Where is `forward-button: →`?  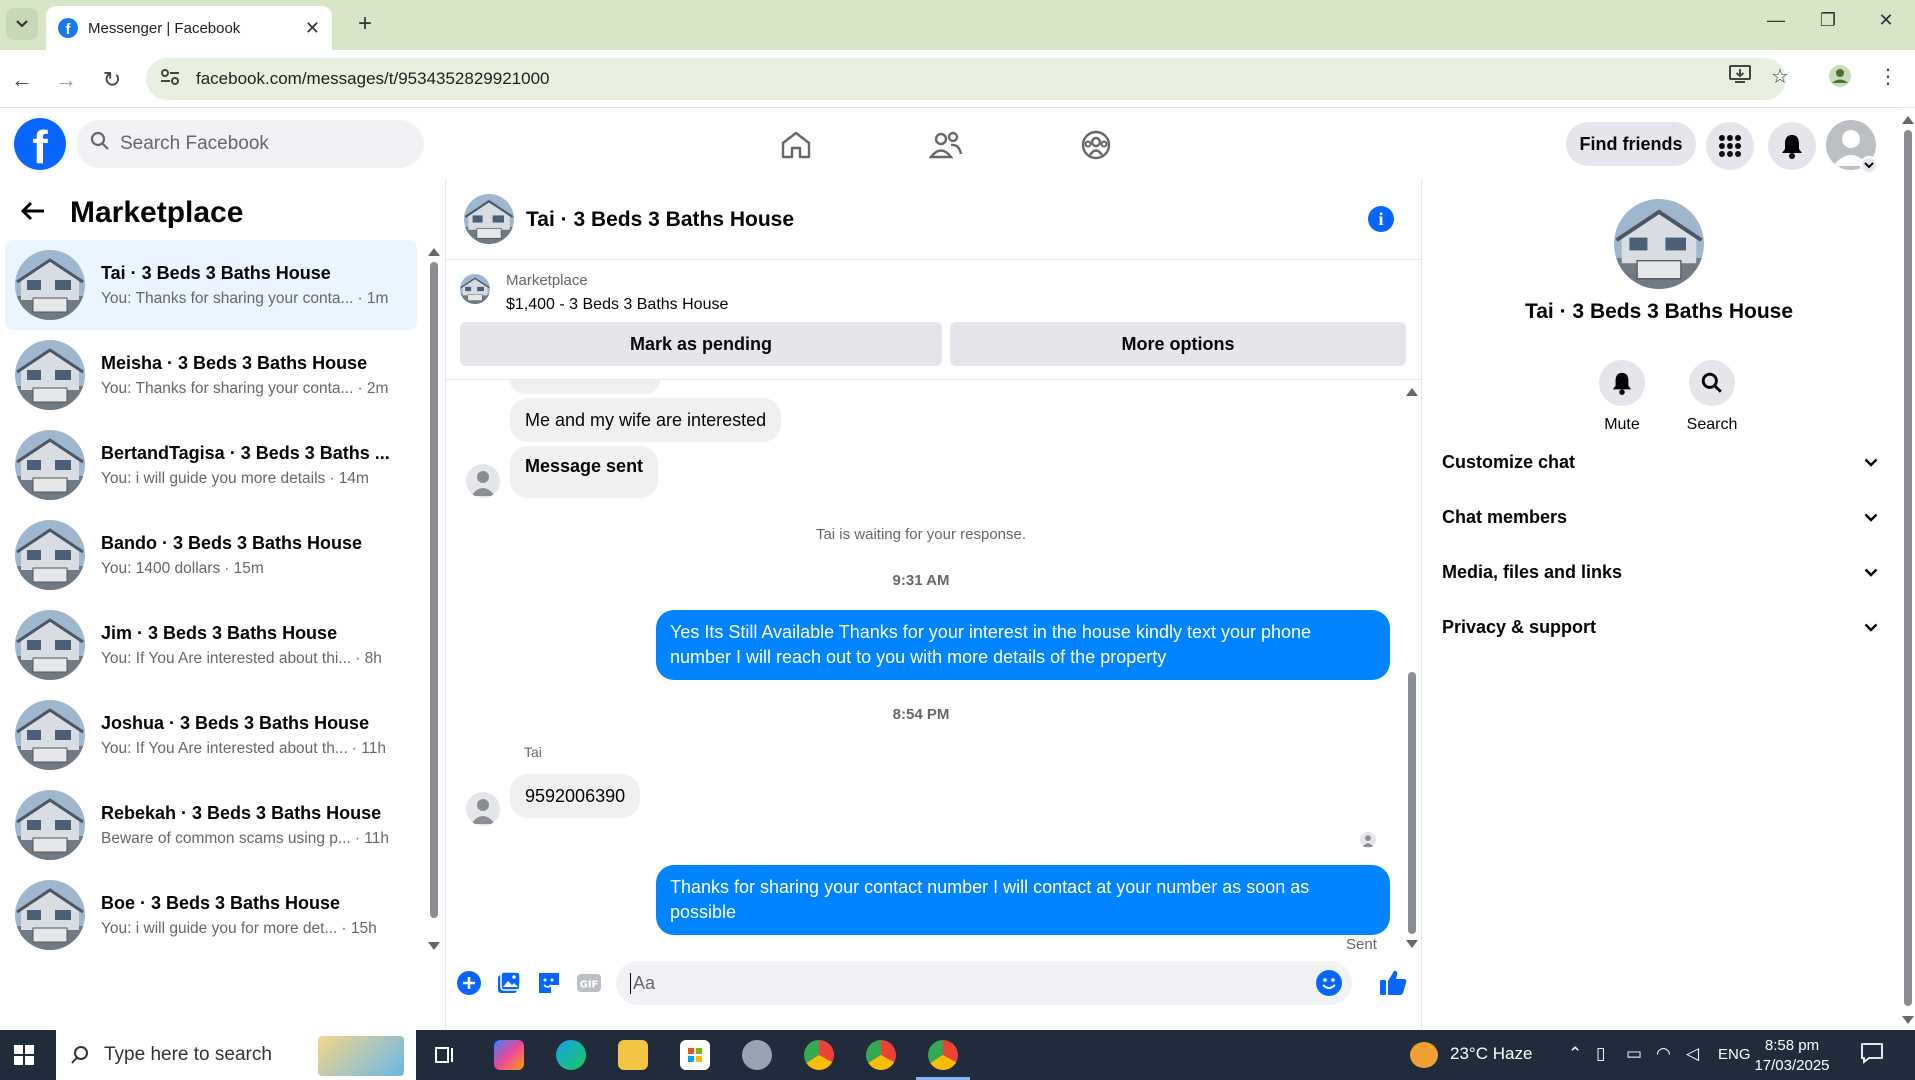
forward-button: → is located at coordinates (66, 80).